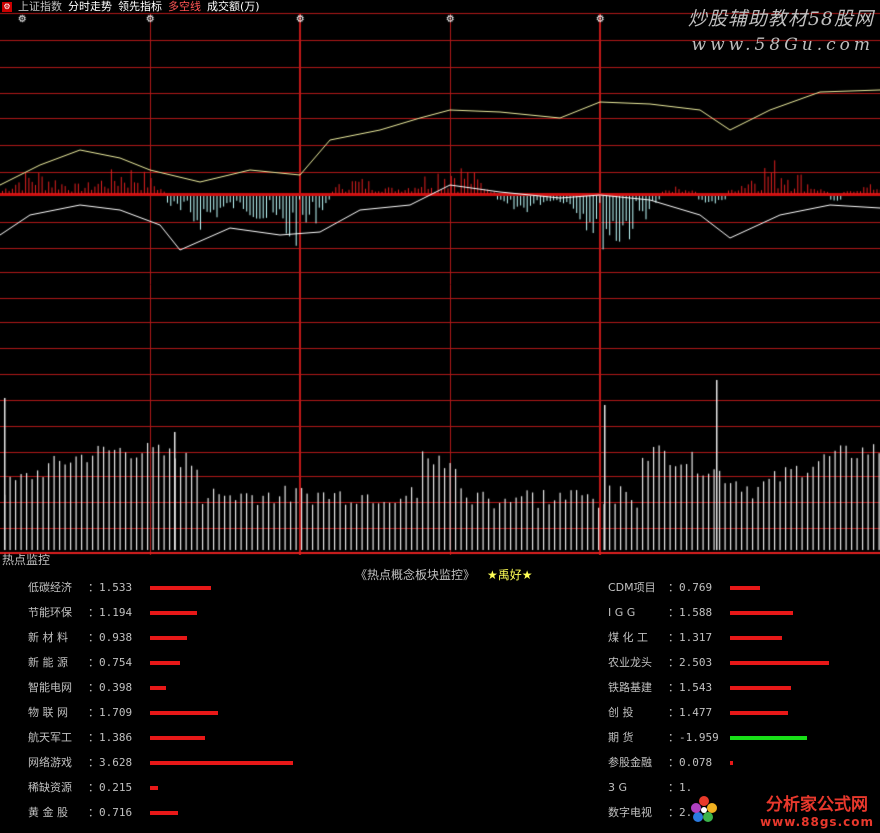 The height and width of the screenshot is (833, 880). What do you see at coordinates (696, 687) in the screenshot?
I see `sector-value: 1.543` at bounding box center [696, 687].